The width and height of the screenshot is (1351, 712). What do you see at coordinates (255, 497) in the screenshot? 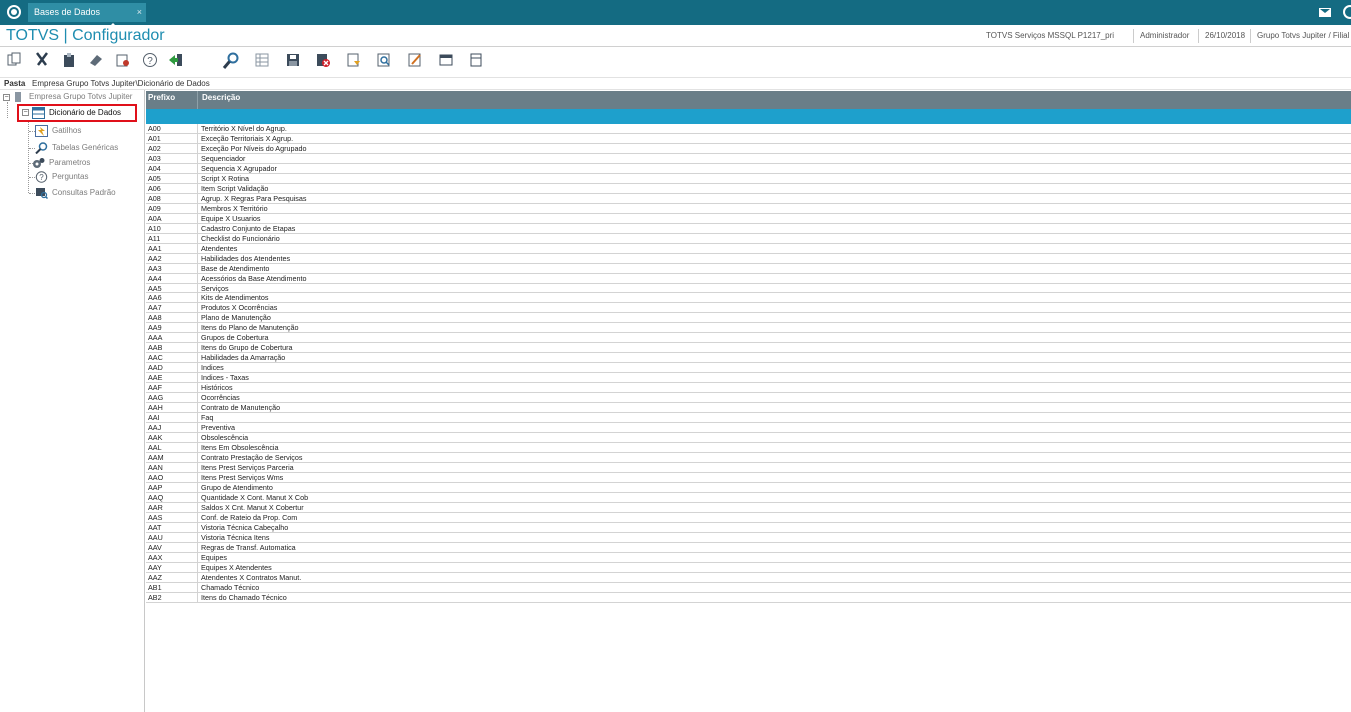
I see `cell-descricao: Quantidade X Cont. Manut X Cob` at bounding box center [255, 497].